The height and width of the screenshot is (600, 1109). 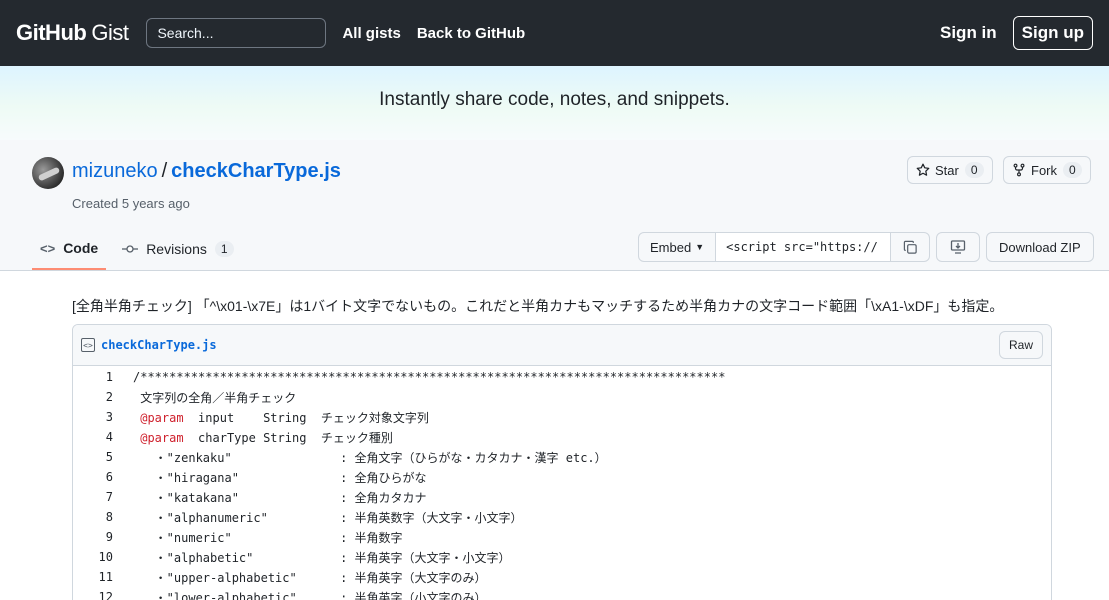 I want to click on raw-button: Raw, so click(x=1020, y=345).